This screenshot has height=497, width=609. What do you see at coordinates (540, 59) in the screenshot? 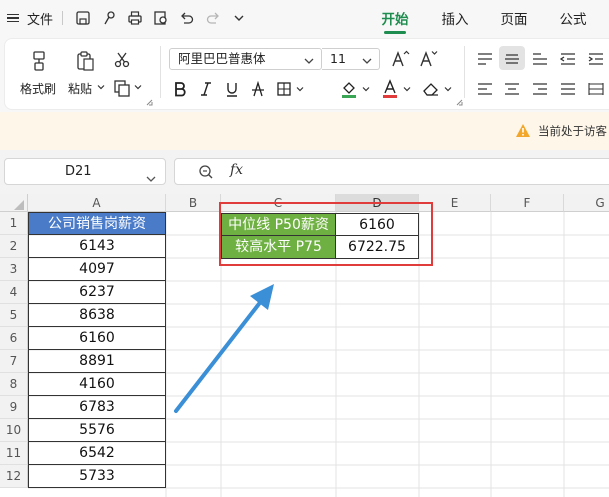
I see `align-bottom-icon` at bounding box center [540, 59].